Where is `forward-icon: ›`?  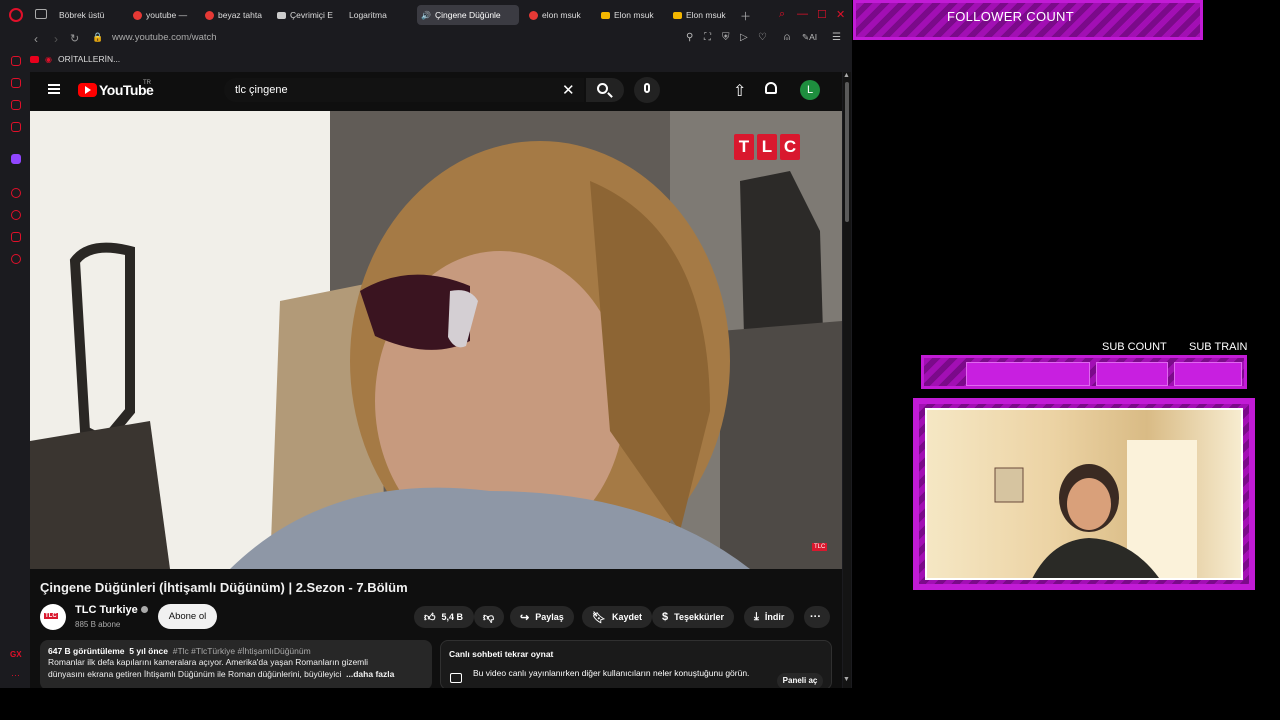 forward-icon: › is located at coordinates (56, 39).